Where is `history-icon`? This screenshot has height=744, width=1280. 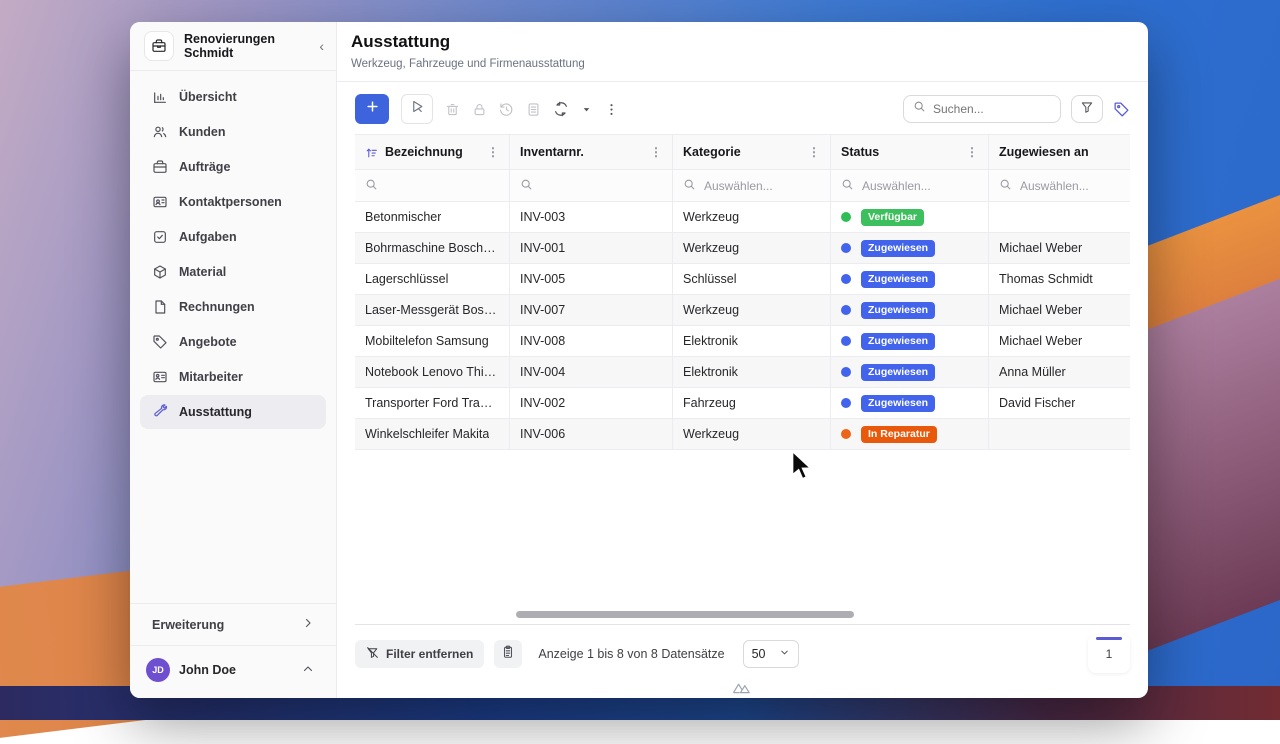
history-icon is located at coordinates (506, 109).